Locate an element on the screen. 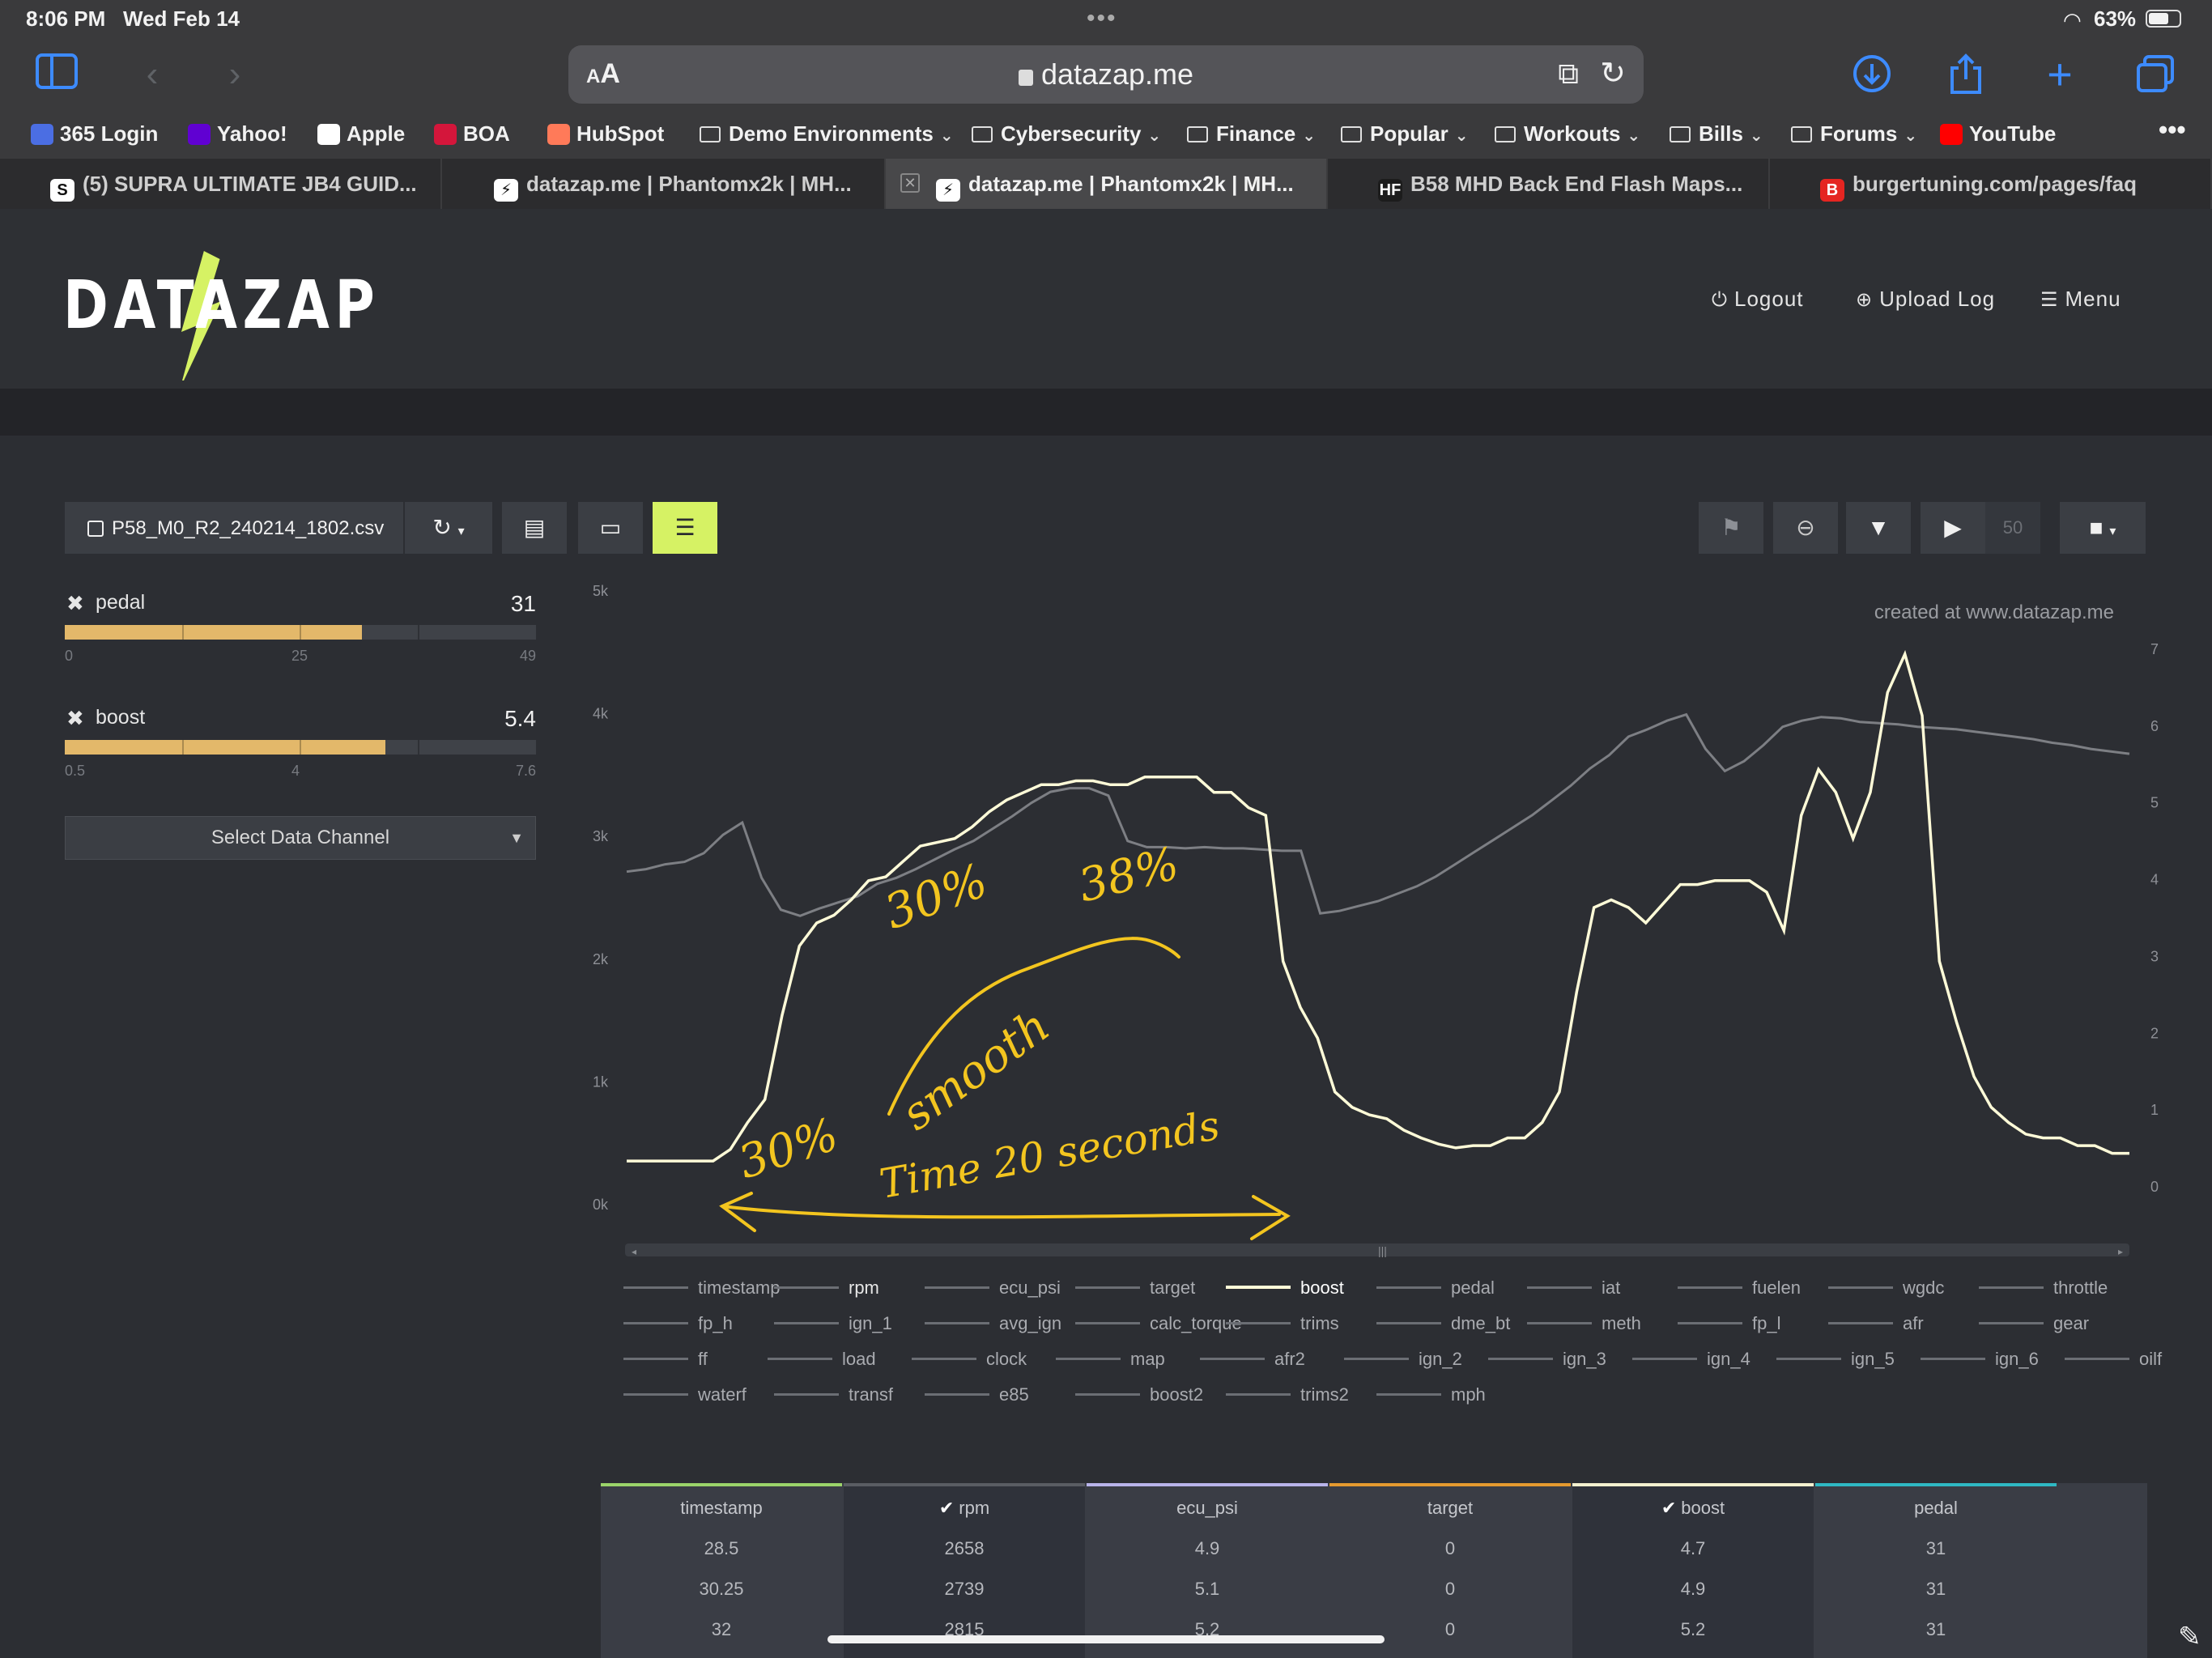  column-header: ecu_psi is located at coordinates (1207, 1508).